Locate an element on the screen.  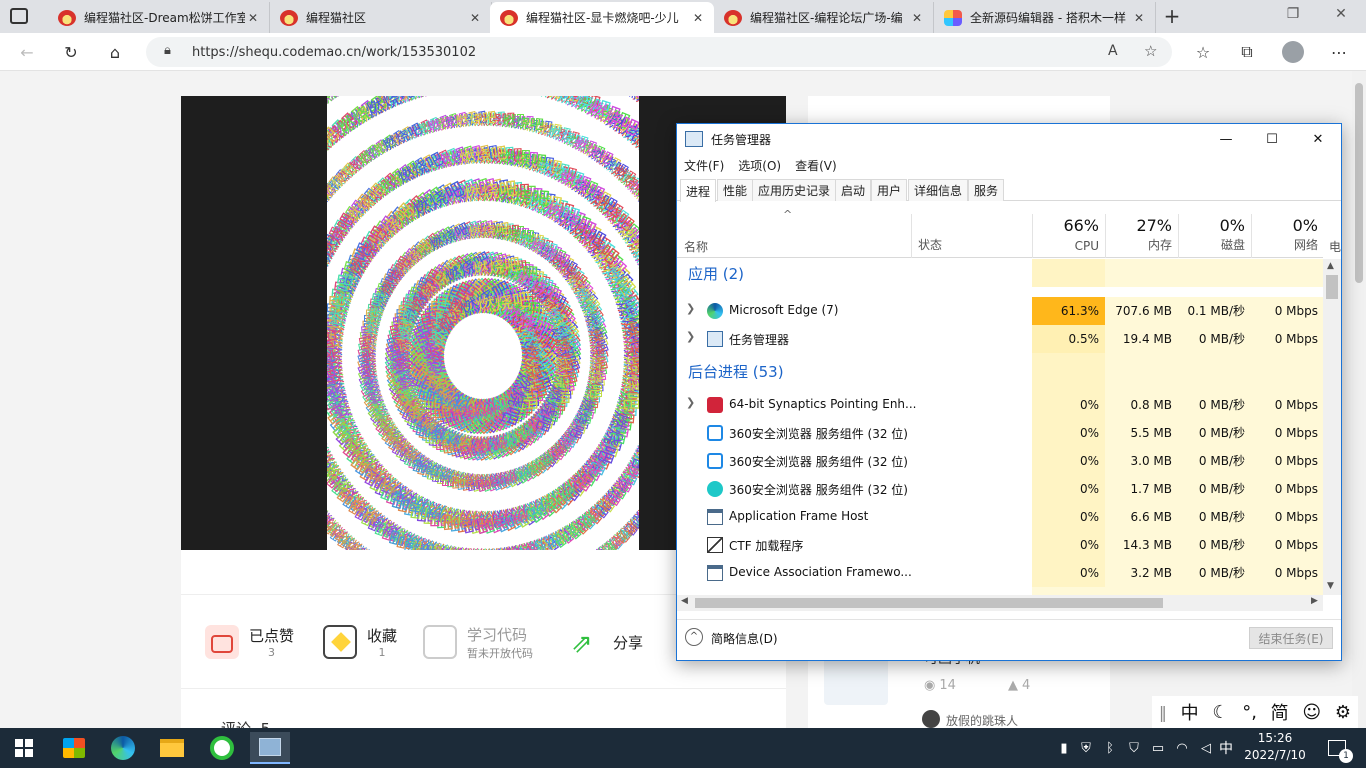
fewer-details-link: 简略信息(D) is located at coordinates (744, 638).